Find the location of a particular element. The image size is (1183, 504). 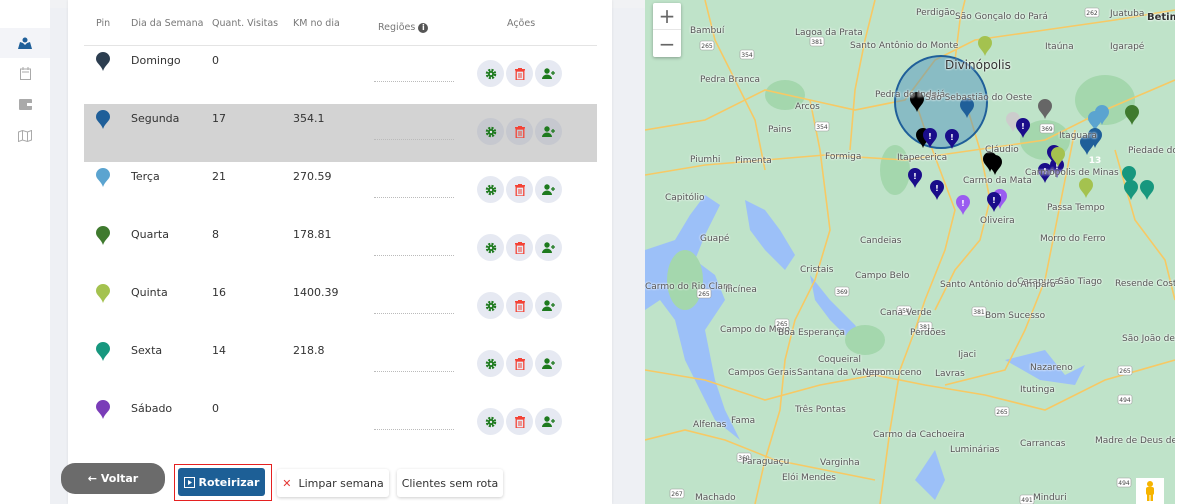

map-label: Santo Antônio do Amparo is located at coordinates (998, 285).